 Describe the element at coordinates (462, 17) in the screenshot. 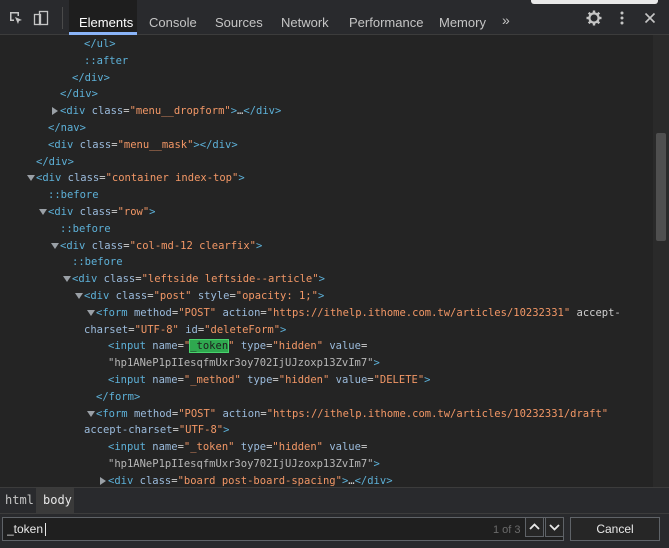

I see `tab-memory: Memory` at that location.